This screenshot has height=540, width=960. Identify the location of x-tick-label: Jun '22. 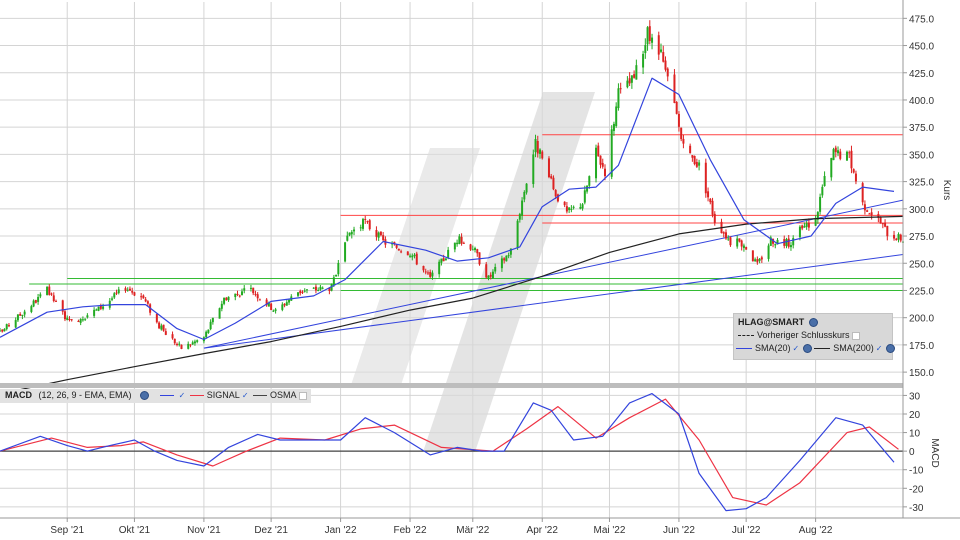
(679, 530).